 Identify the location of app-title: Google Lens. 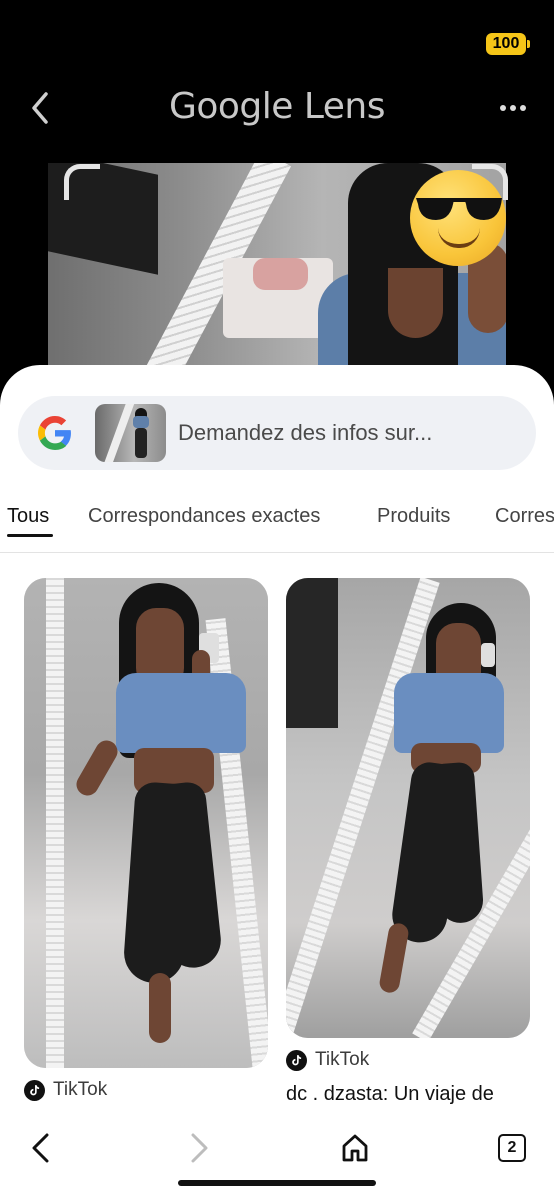
(277, 106).